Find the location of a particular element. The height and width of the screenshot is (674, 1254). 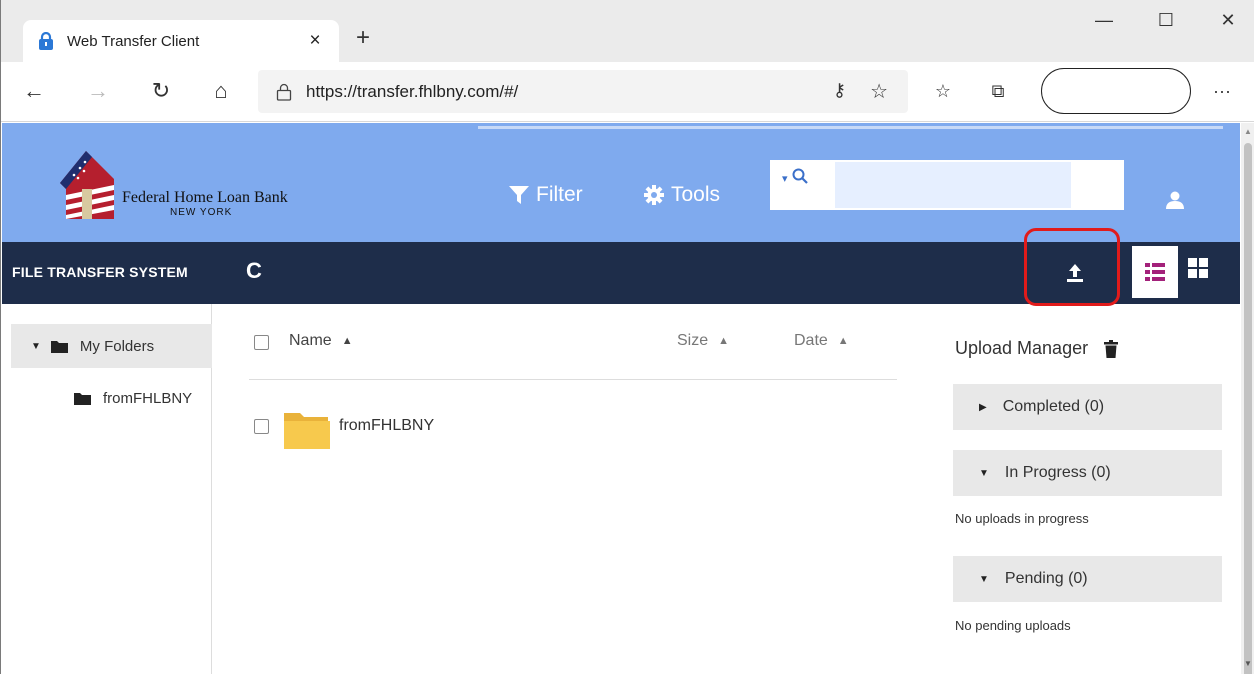

tree-root-label: My Folders is located at coordinates (117, 346).